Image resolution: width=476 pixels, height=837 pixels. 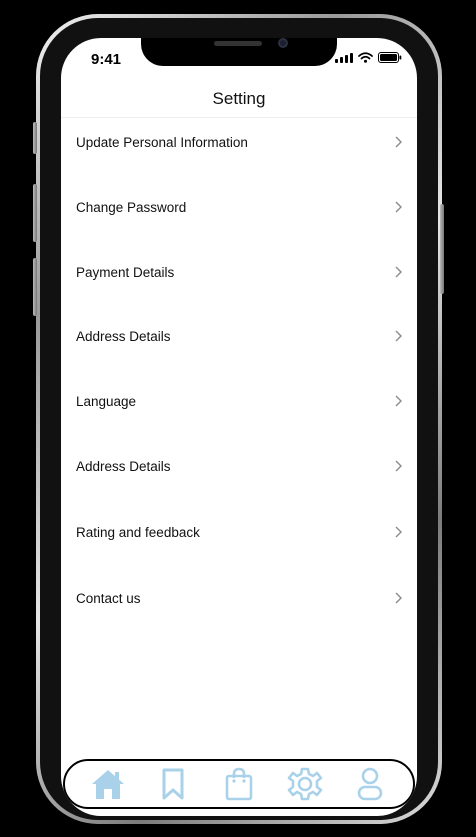 I want to click on page-title: Setting, so click(x=239, y=98).